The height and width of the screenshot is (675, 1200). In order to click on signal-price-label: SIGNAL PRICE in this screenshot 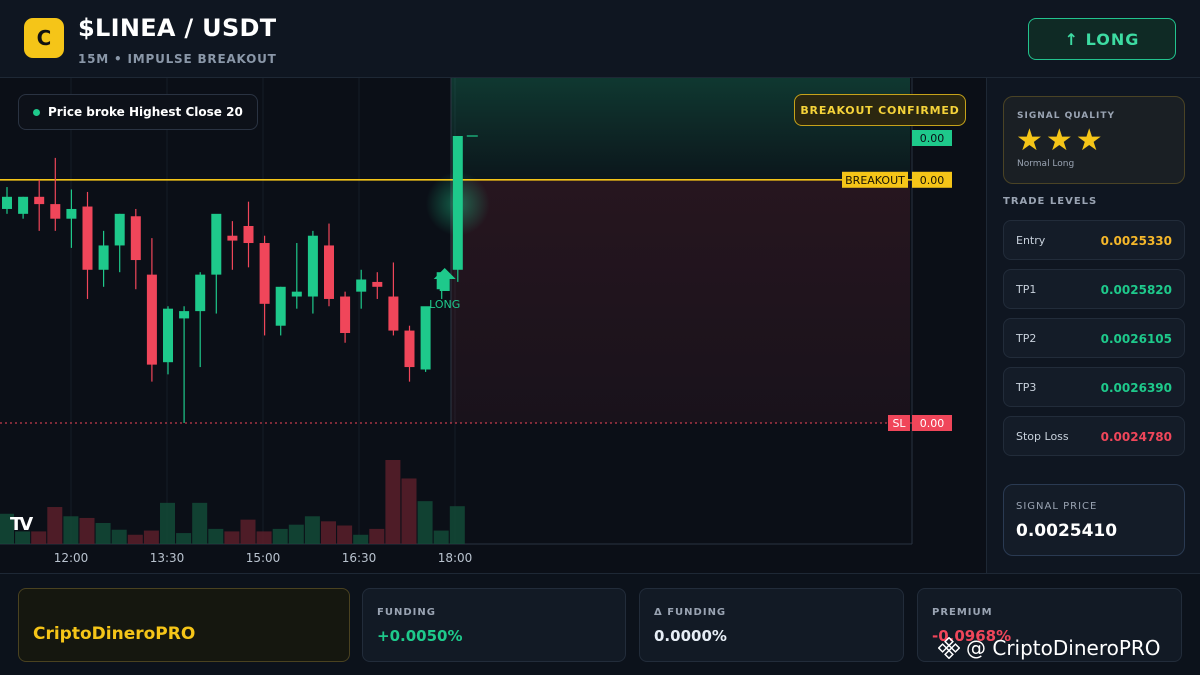, I will do `click(1057, 506)`.